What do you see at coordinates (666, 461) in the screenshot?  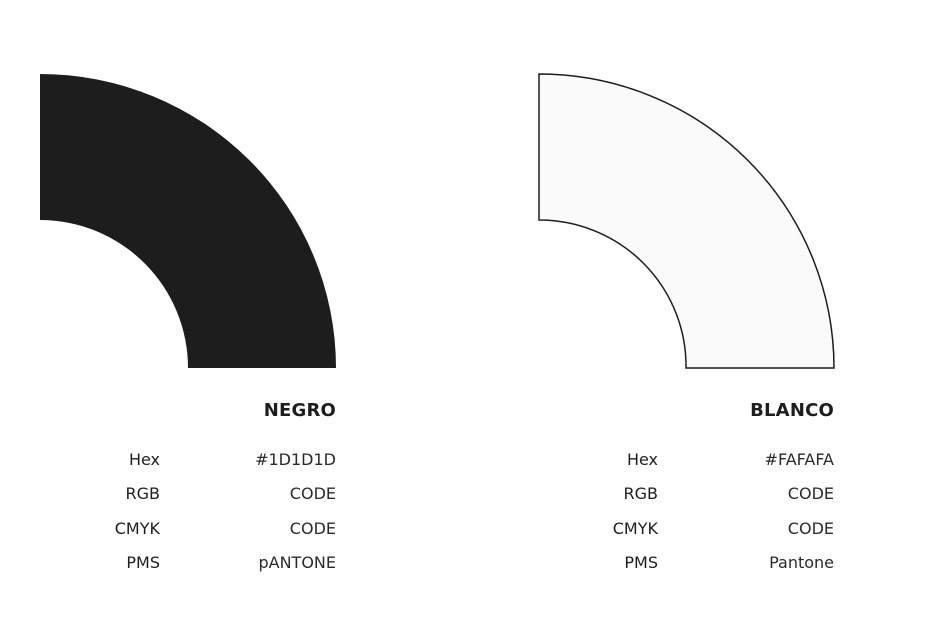 I see `spec-row-hex: Hex #FAFAFA` at bounding box center [666, 461].